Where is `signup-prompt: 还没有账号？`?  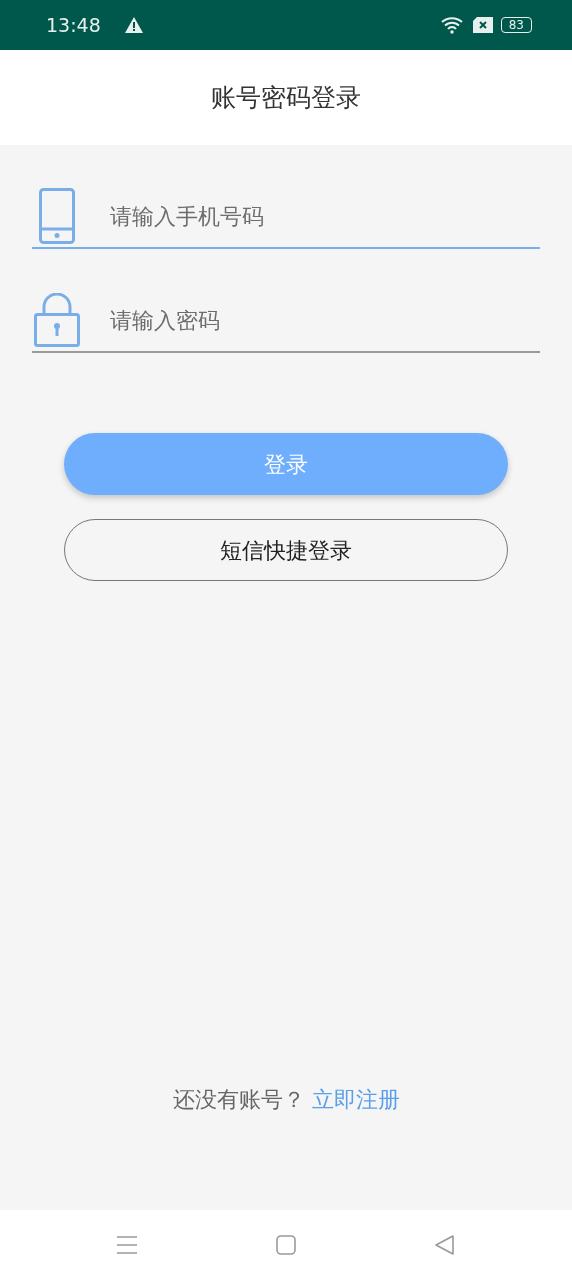
signup-prompt: 还没有账号？ is located at coordinates (238, 1099).